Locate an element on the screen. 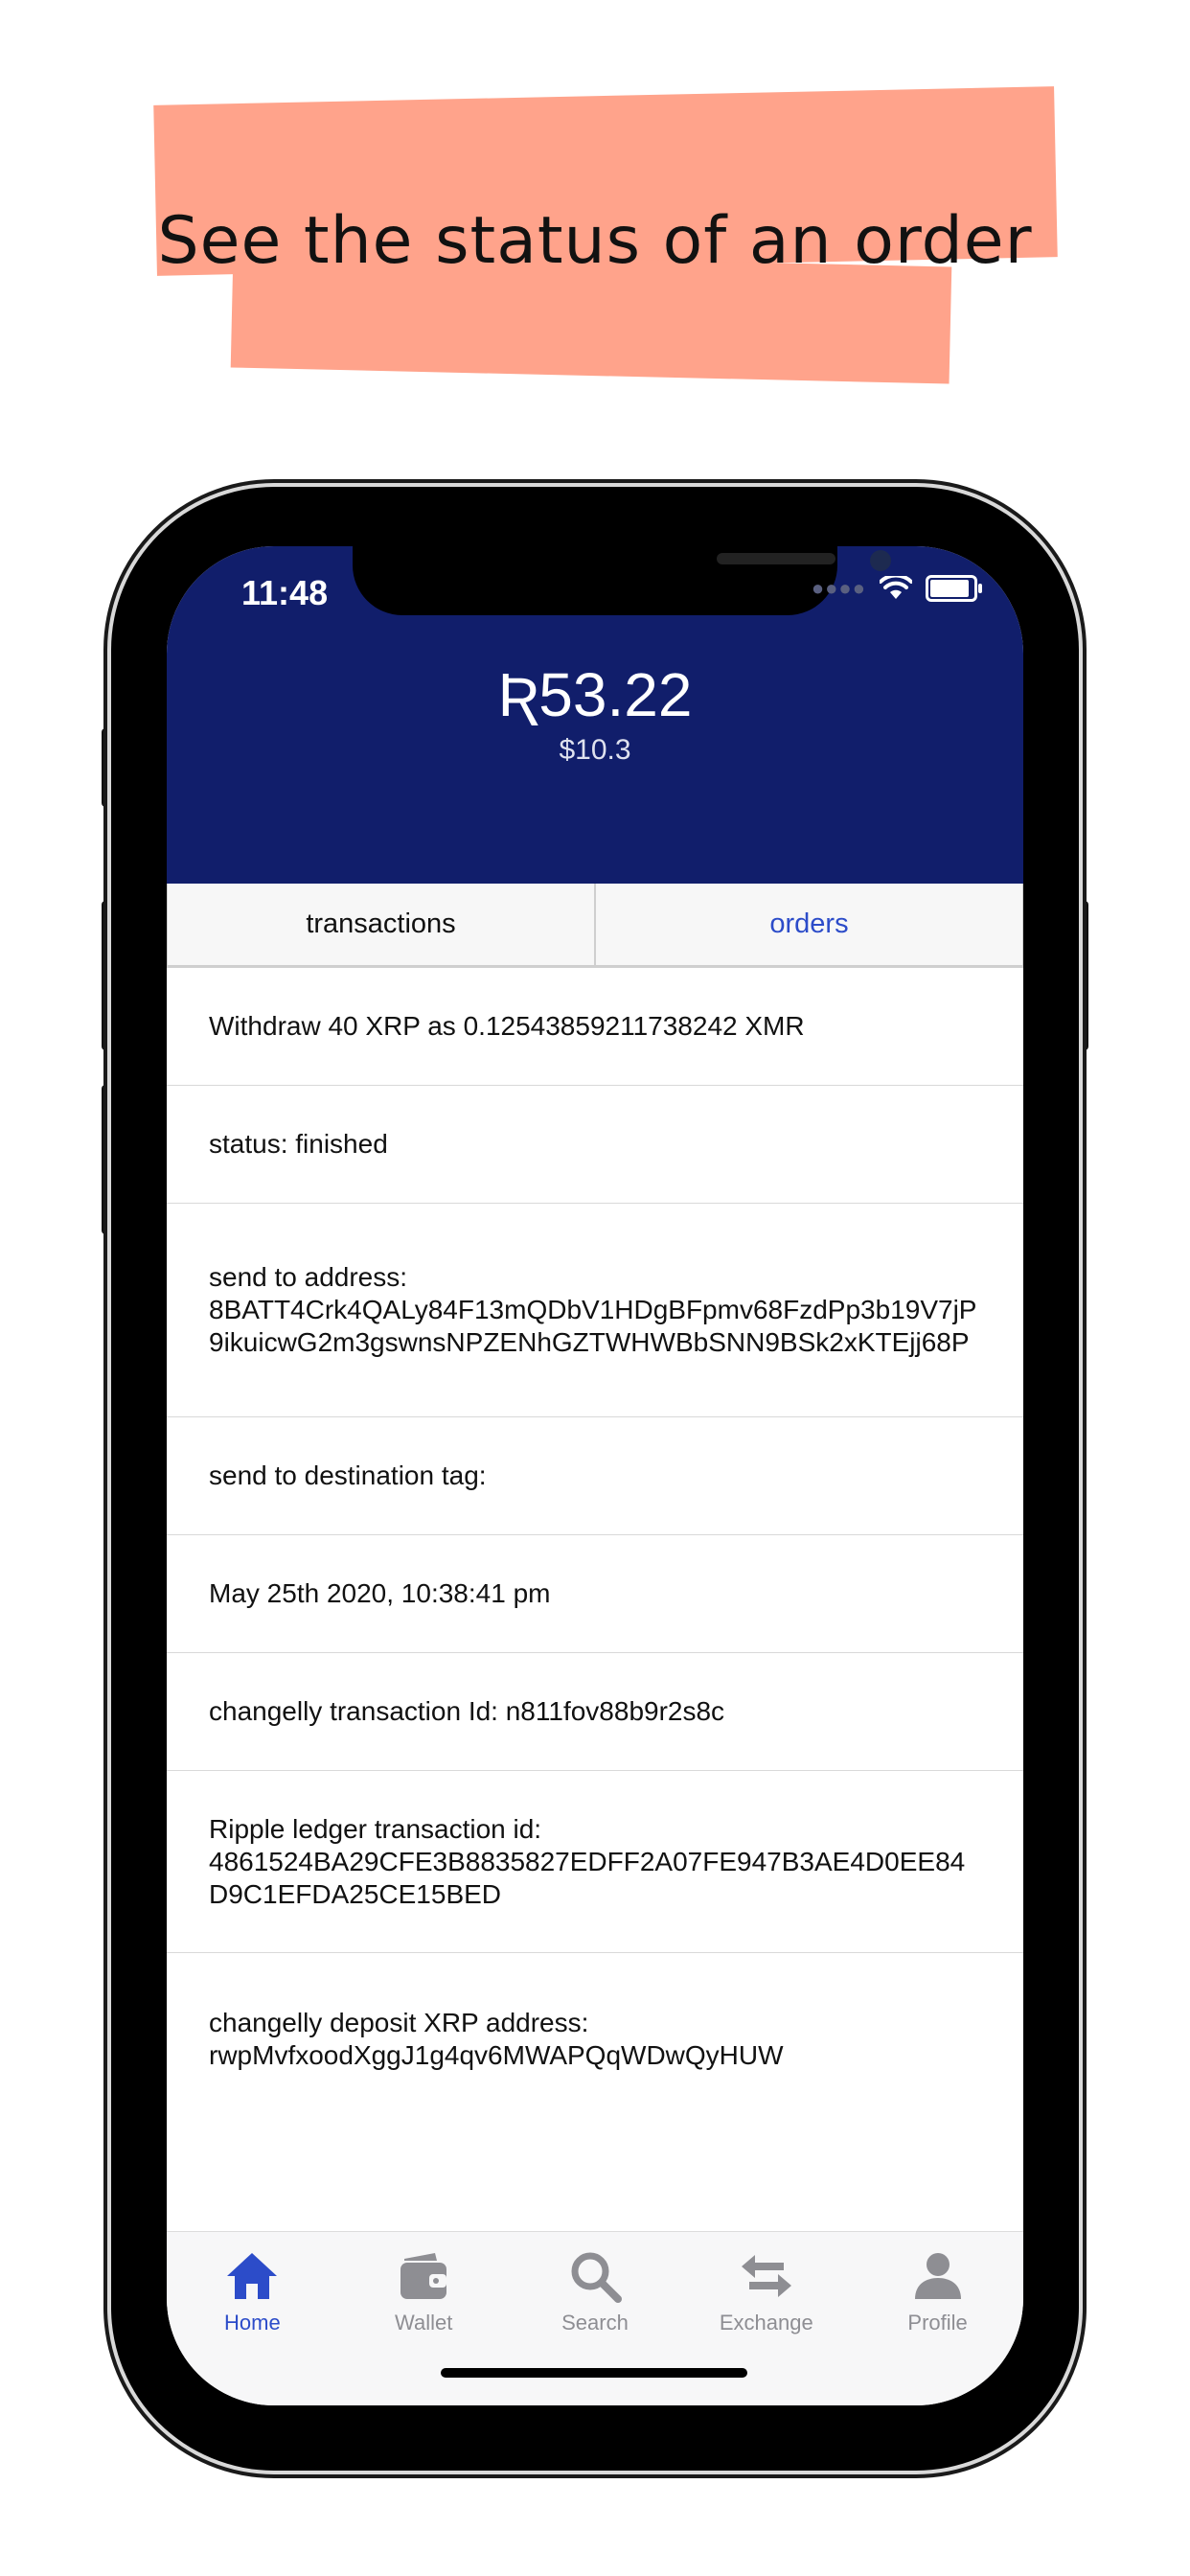 The height and width of the screenshot is (2576, 1190). bottom-tab-bar: Home Wallet Search Exchange Profile is located at coordinates (595, 2318).